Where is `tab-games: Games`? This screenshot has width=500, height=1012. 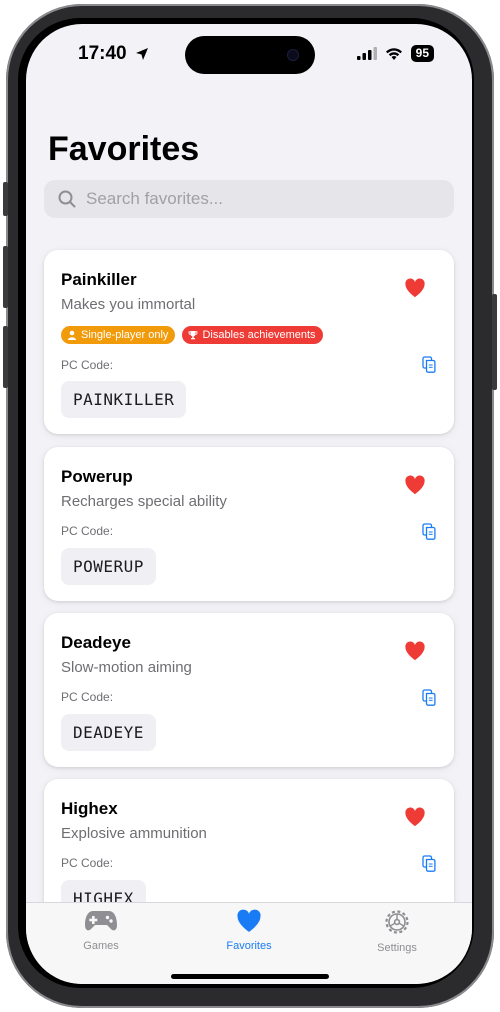
tab-games: Games is located at coordinates (101, 930).